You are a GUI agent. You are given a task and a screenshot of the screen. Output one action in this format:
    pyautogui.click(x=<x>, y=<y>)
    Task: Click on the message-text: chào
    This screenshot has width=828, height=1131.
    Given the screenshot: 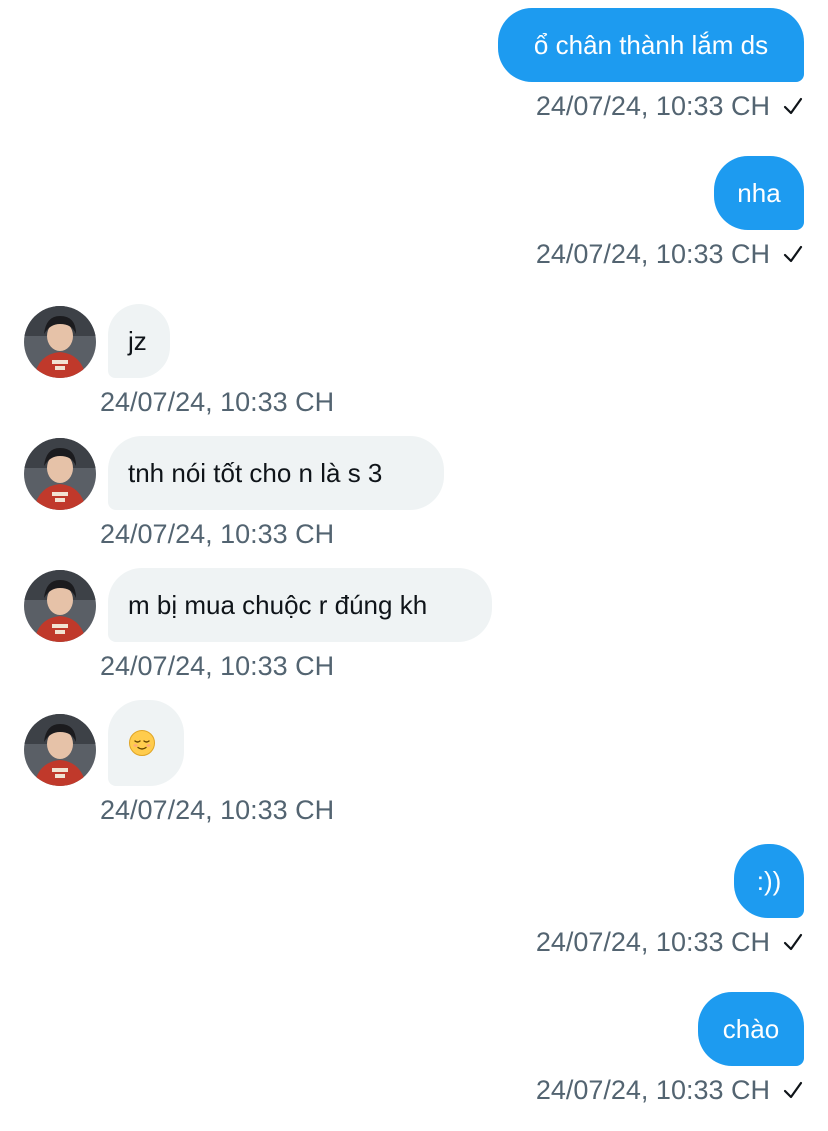 What is the action you would take?
    pyautogui.click(x=751, y=1029)
    